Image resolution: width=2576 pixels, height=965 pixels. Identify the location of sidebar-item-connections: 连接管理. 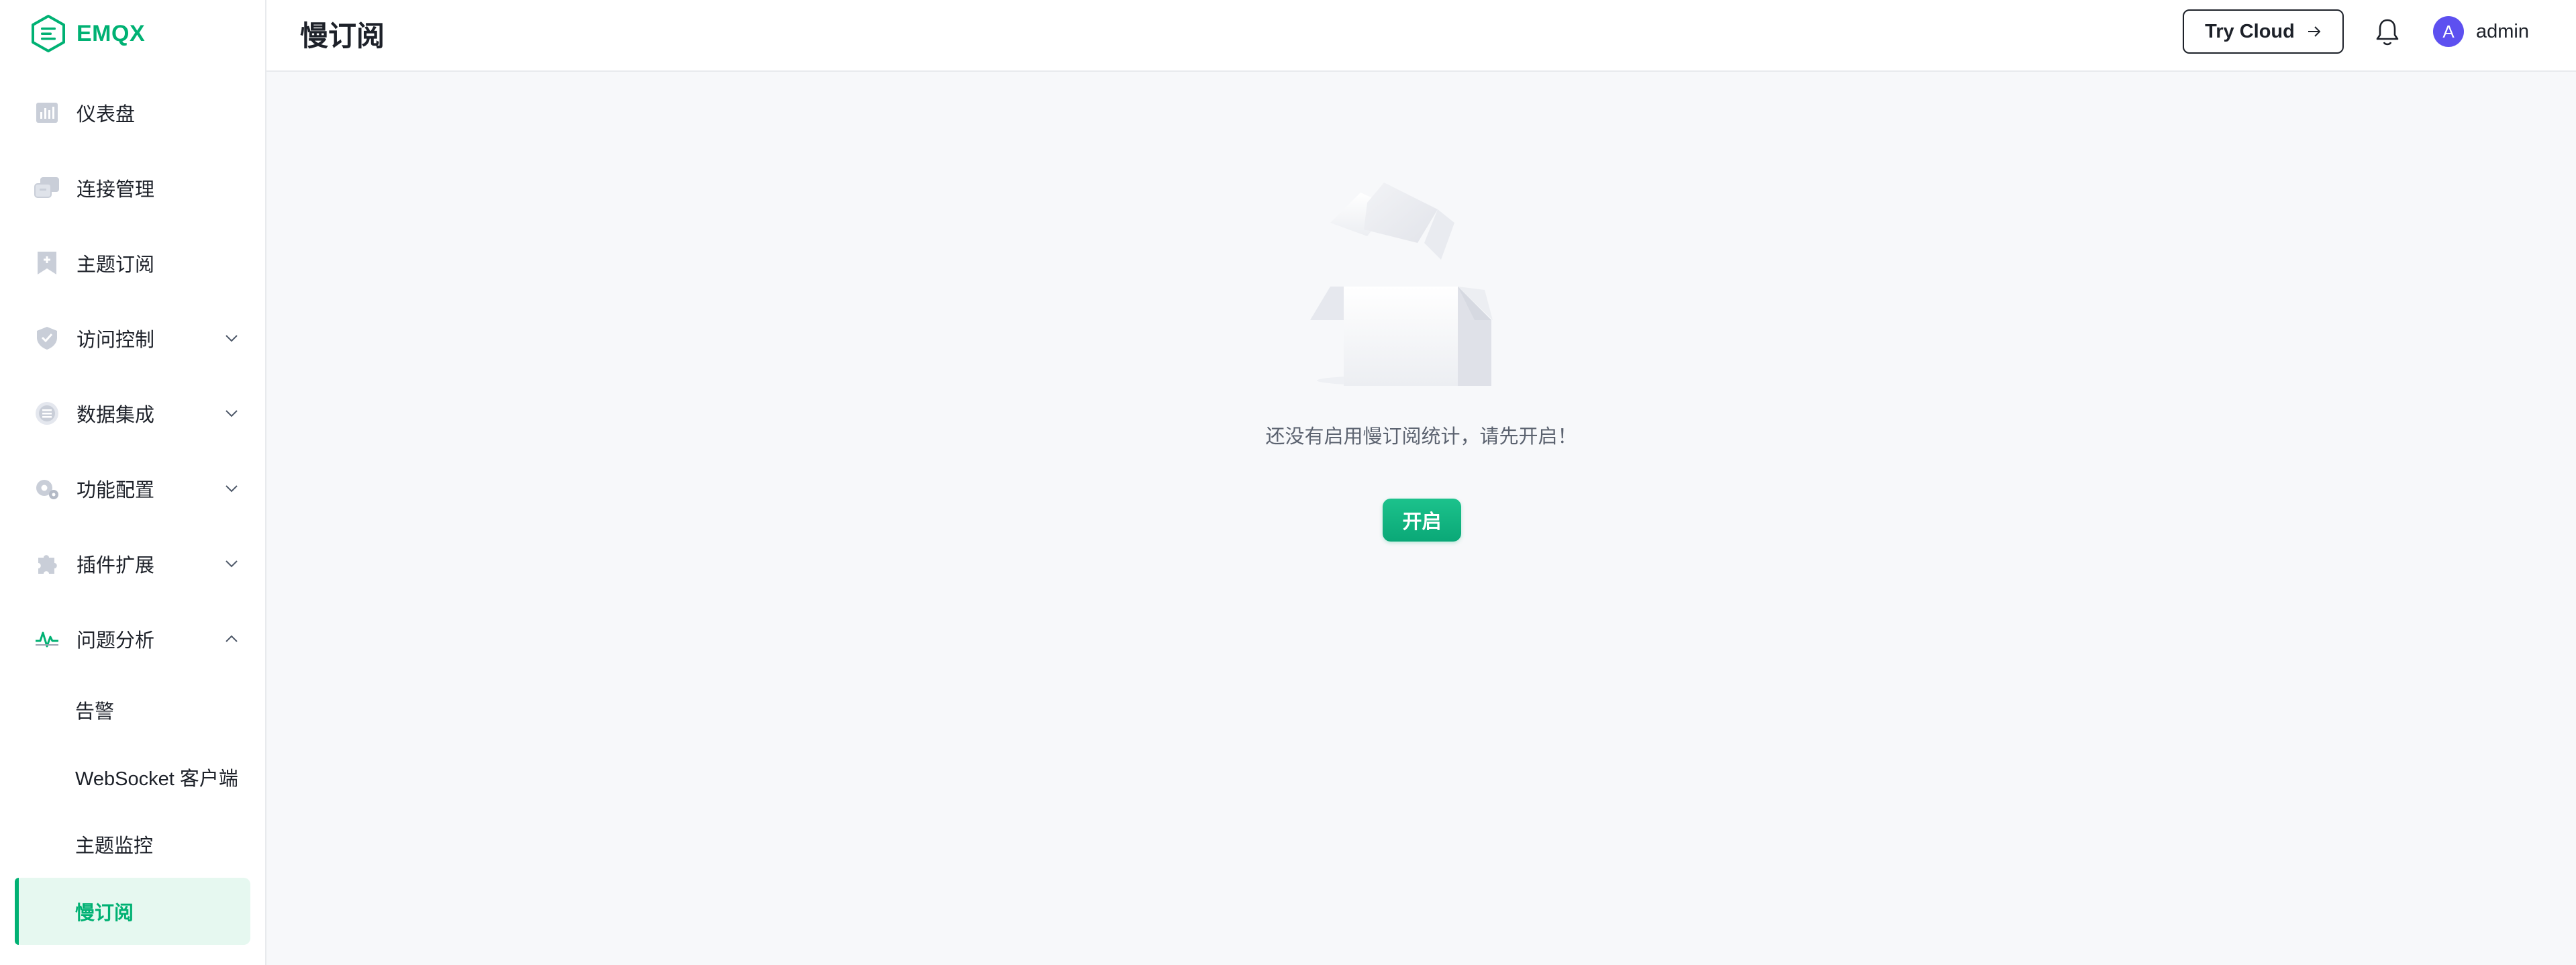
(133, 187).